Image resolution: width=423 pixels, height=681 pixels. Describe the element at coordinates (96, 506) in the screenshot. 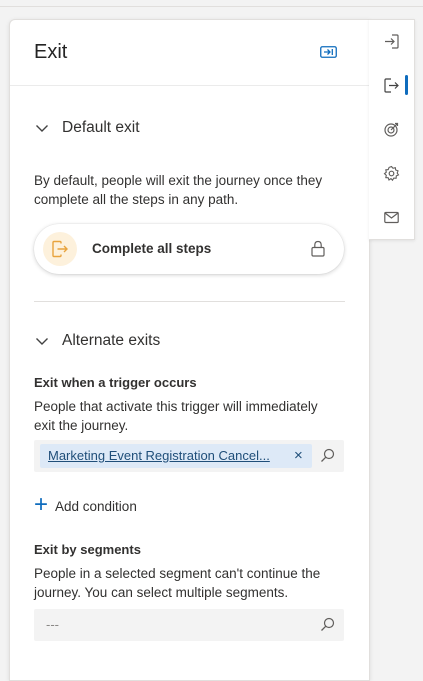

I see `add-condition-label: Add condition` at that location.